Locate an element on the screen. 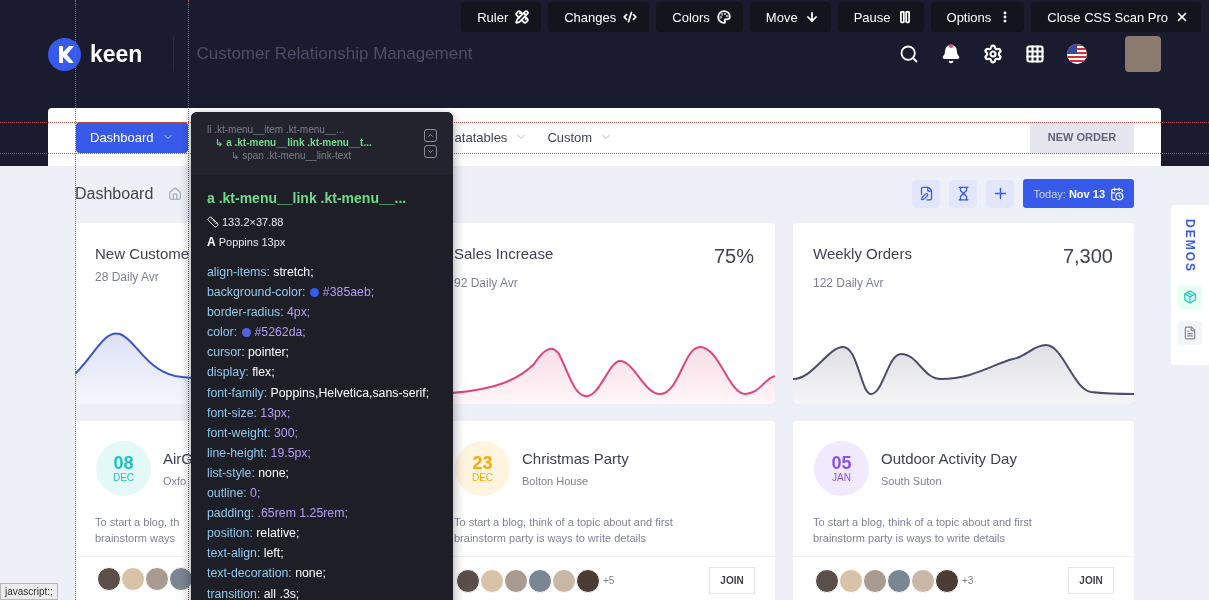 The image size is (1209, 600). notes-icon is located at coordinates (926, 193).